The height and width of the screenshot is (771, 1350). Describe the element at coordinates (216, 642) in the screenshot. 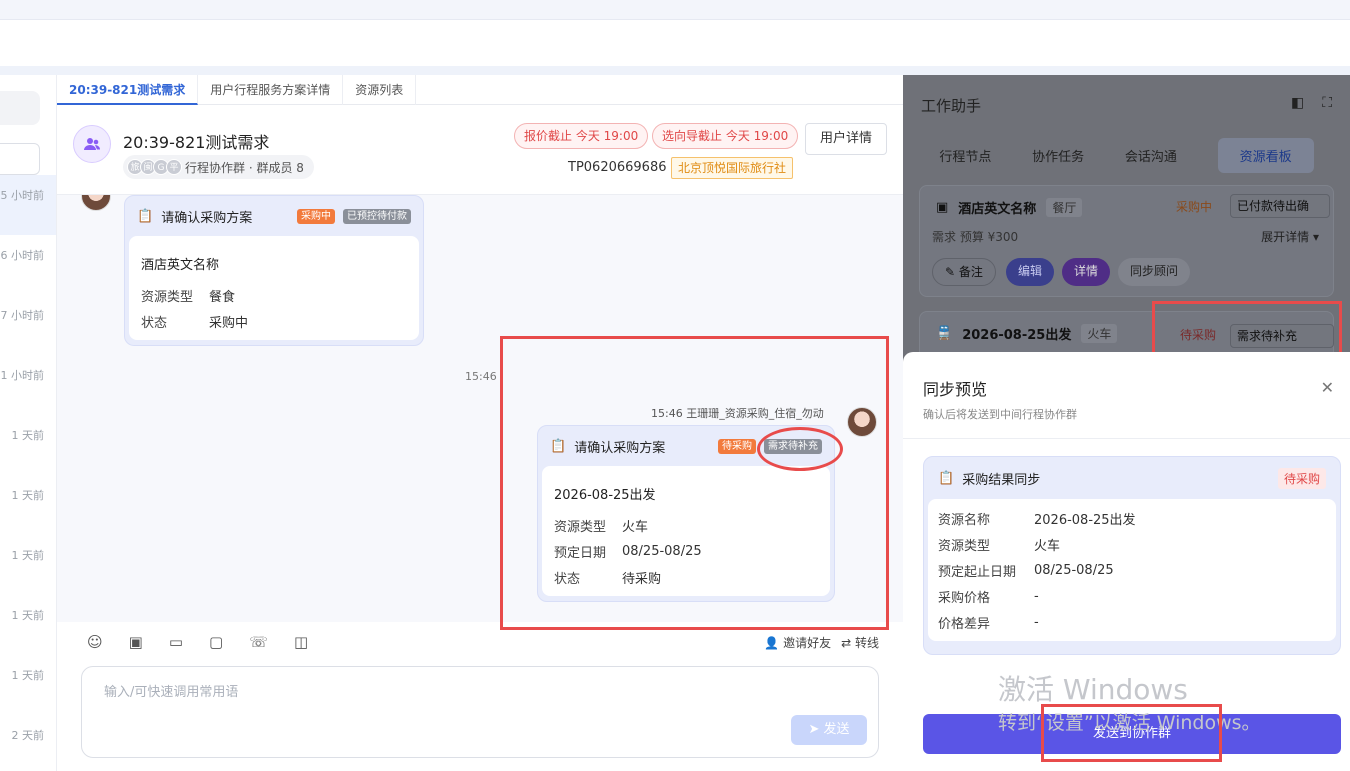

I see `message-icon: ▢` at that location.